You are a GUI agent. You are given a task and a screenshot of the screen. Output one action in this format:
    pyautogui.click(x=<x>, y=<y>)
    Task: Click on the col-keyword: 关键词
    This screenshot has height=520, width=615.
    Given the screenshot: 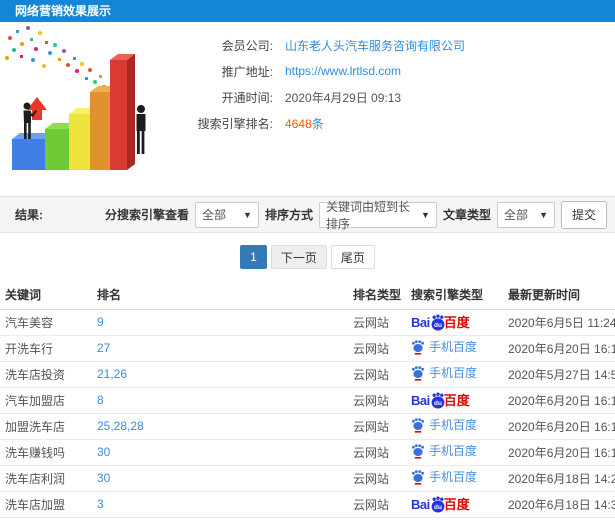 What is the action you would take?
    pyautogui.click(x=48, y=295)
    